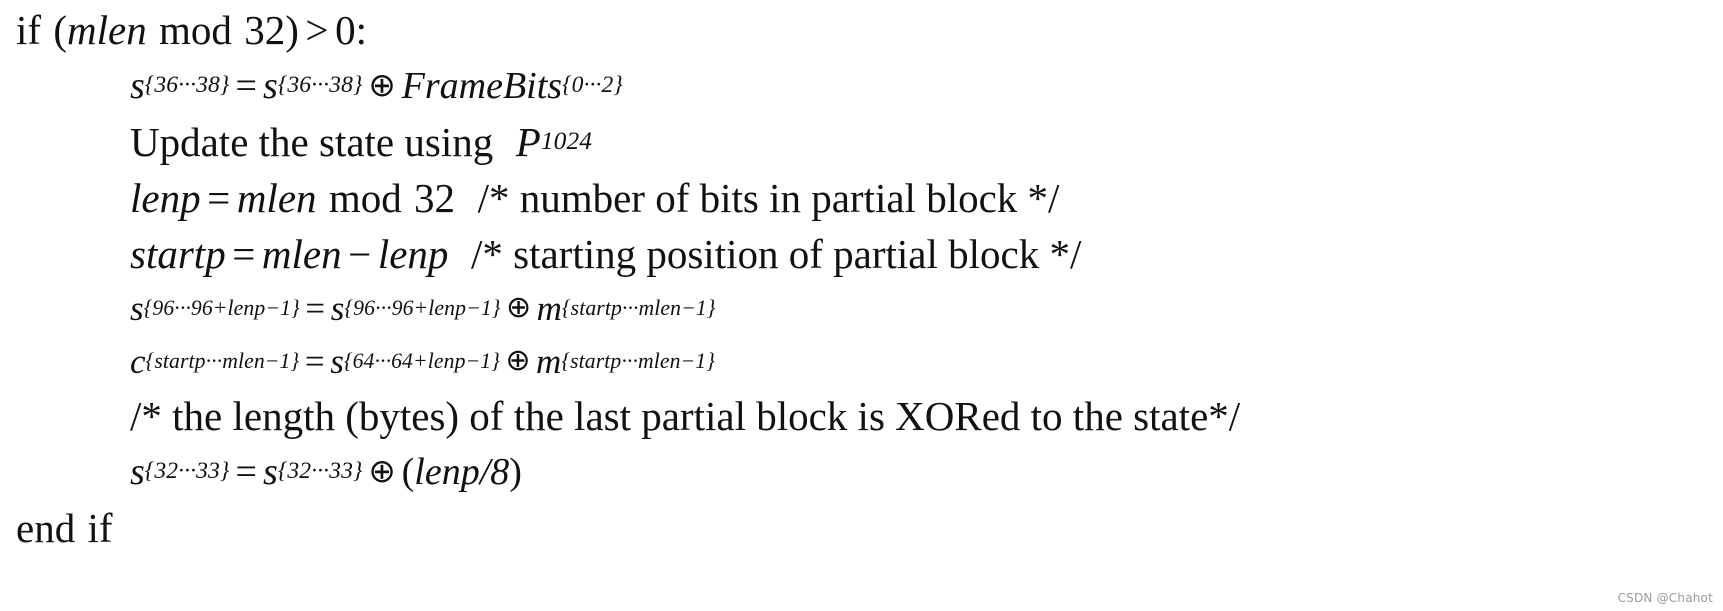 This screenshot has width=1723, height=611. I want to click on line-if-condition: if(mlen mod 32) >0:, so click(861, 30).